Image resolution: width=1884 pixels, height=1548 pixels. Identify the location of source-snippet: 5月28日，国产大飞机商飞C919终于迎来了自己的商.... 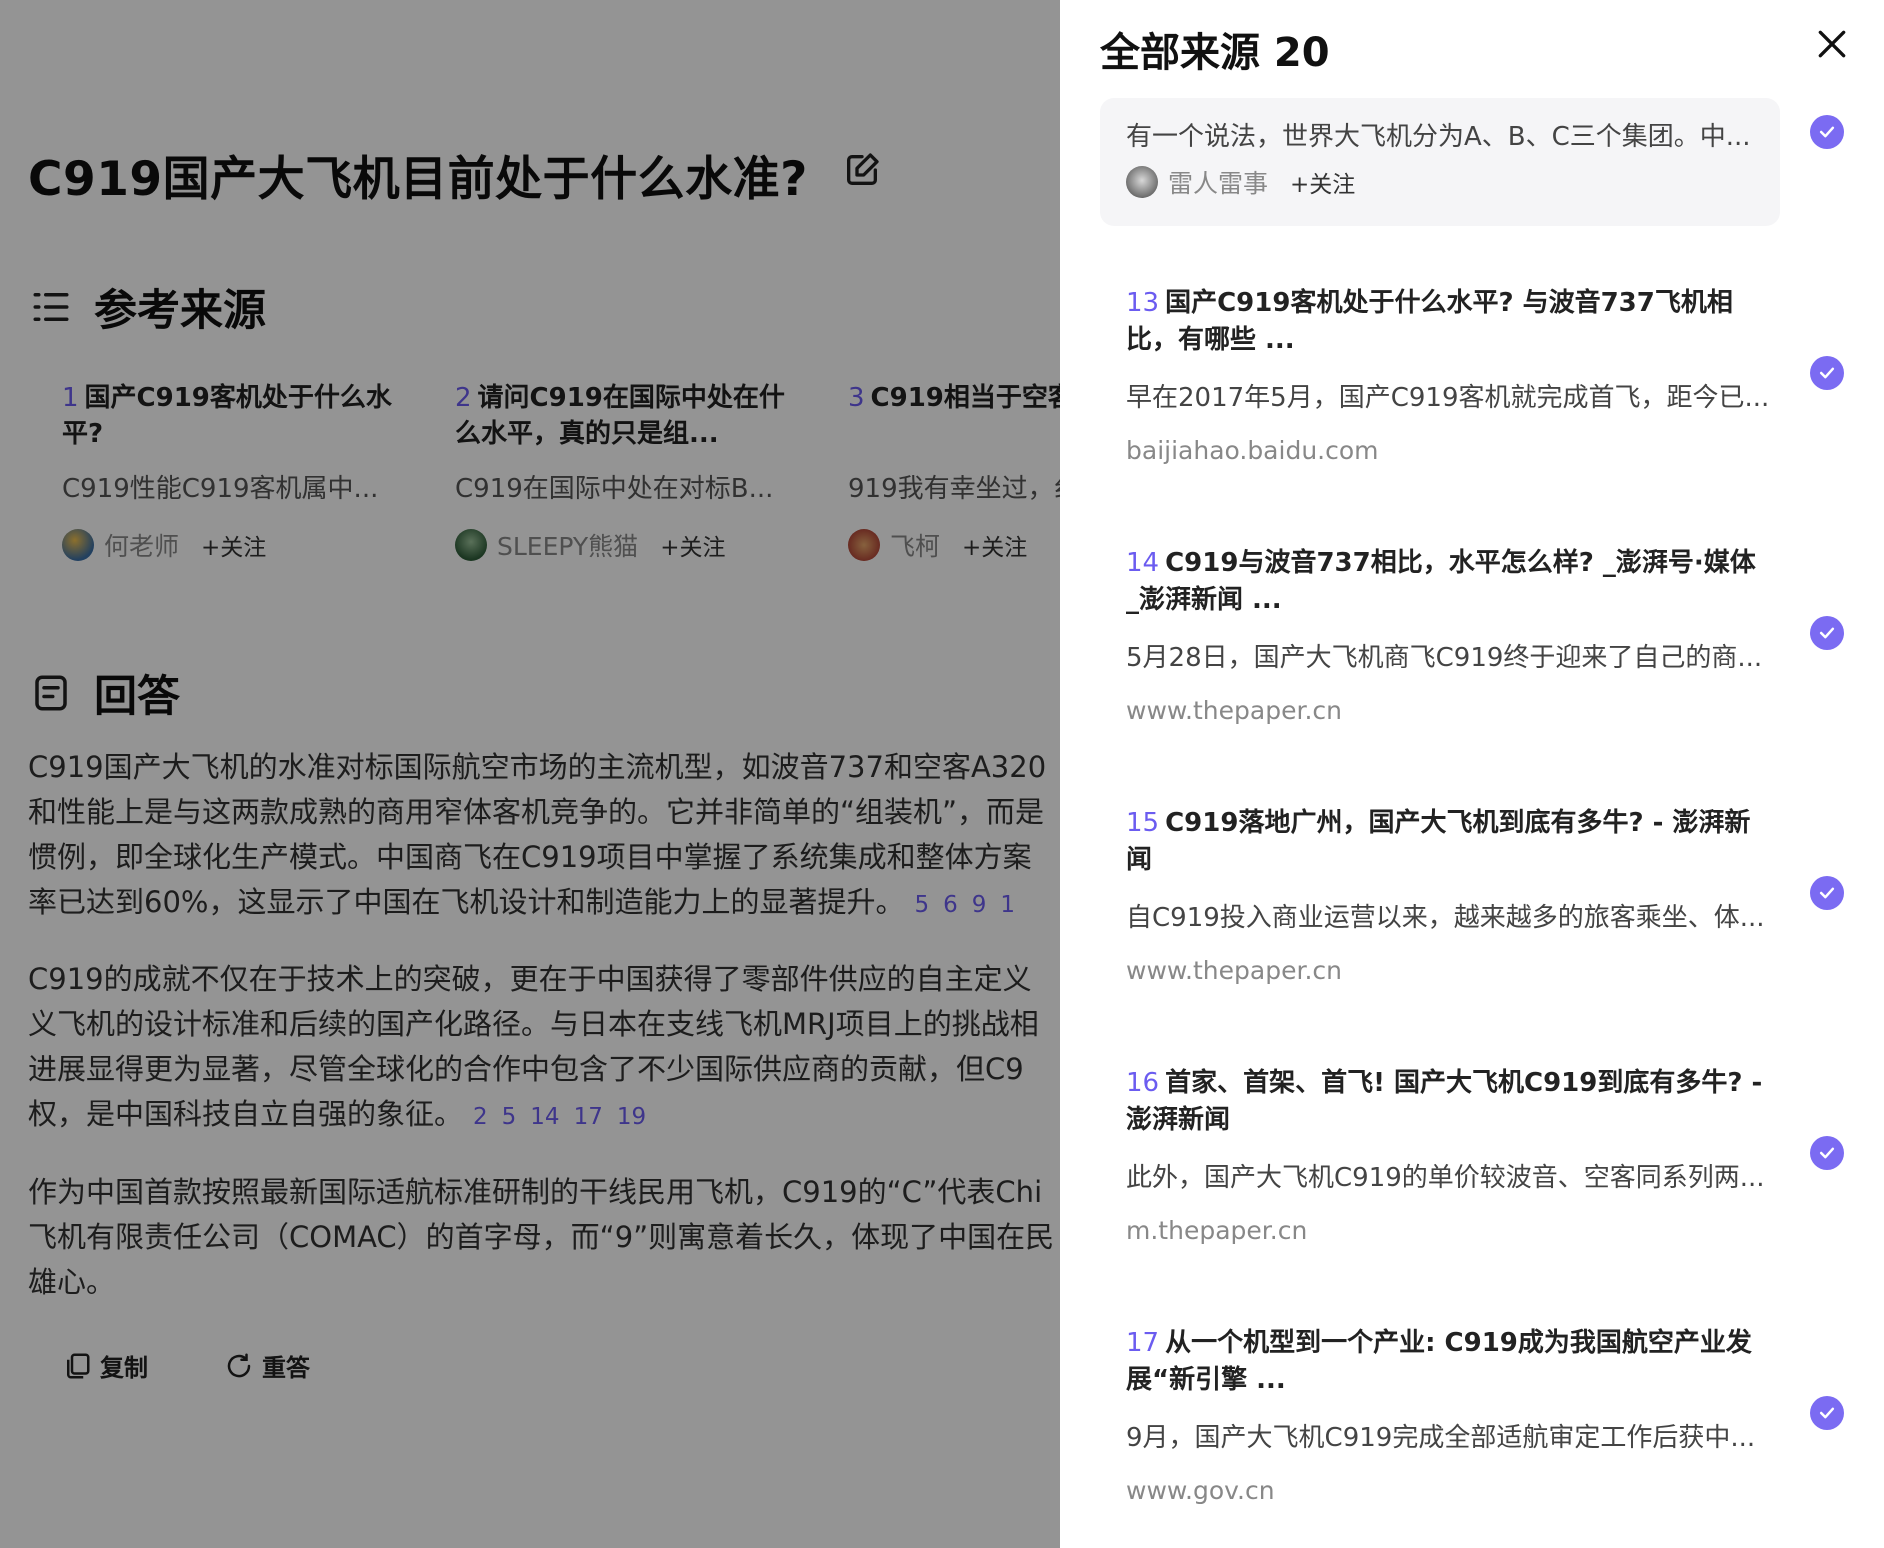
(1444, 658).